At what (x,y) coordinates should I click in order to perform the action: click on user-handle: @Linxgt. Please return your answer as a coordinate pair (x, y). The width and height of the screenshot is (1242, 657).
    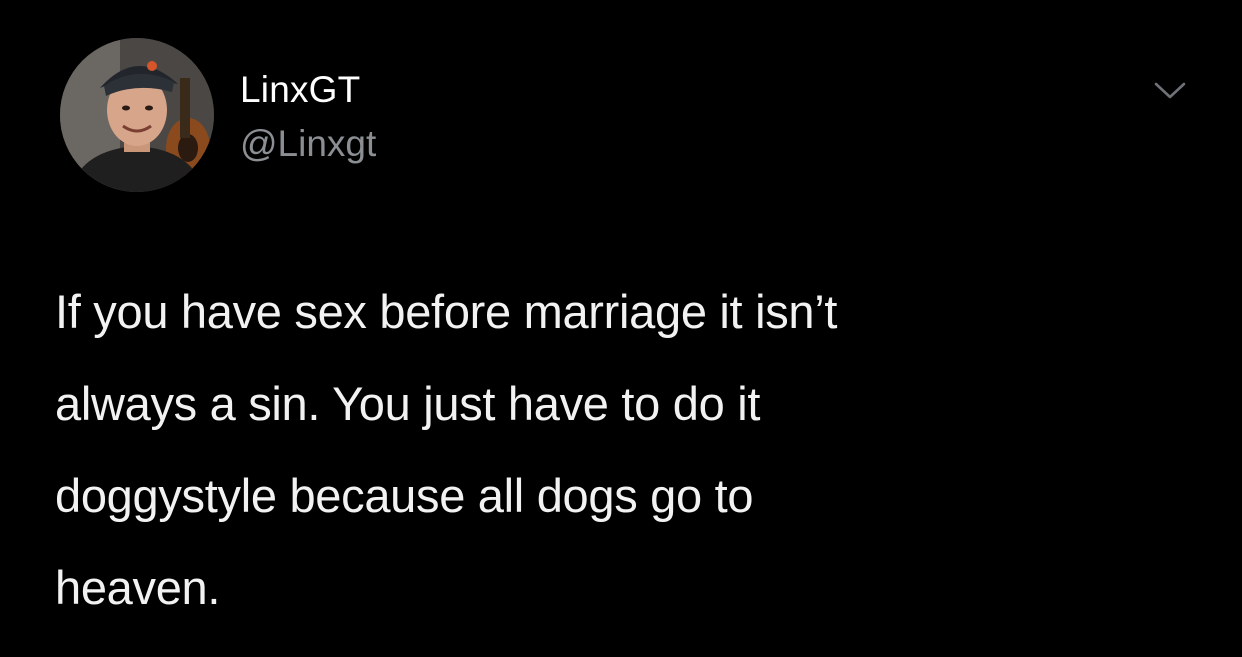
    Looking at the image, I should click on (308, 144).